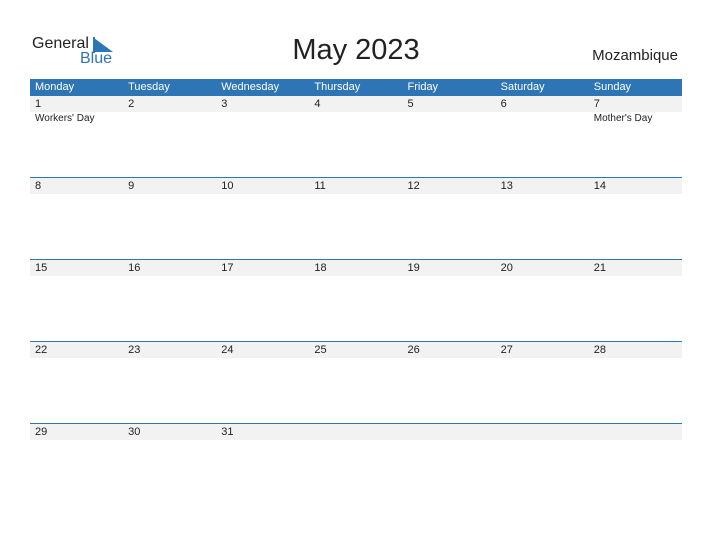 The height and width of the screenshot is (550, 712). I want to click on day-number: 24, so click(227, 350).